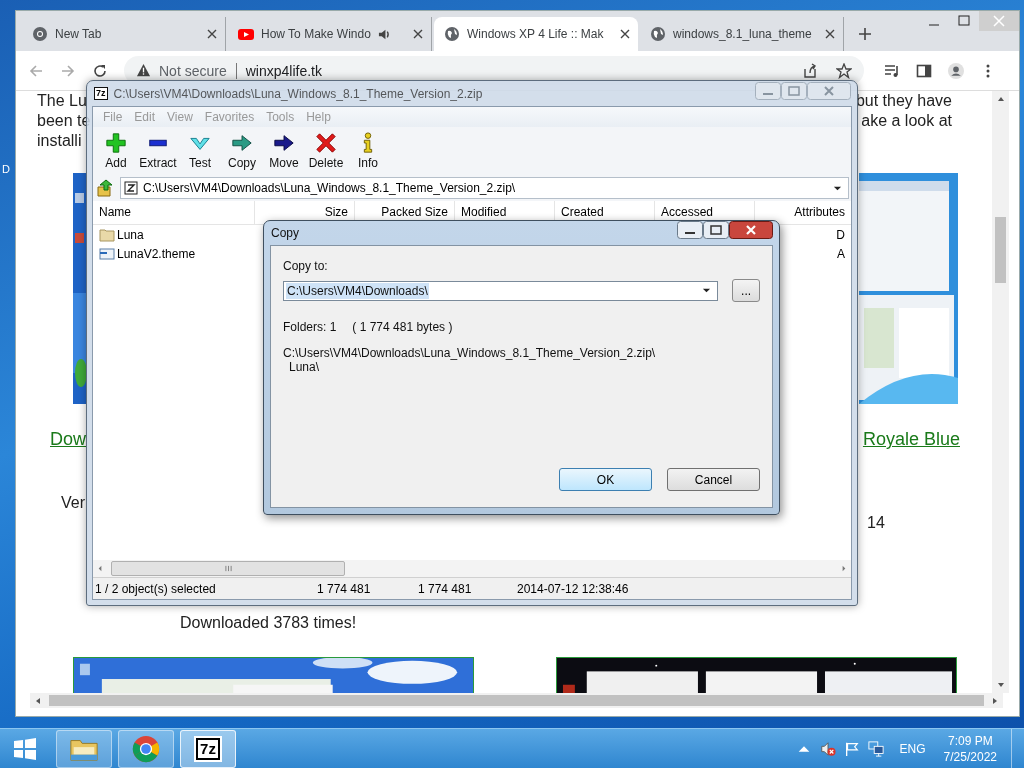  I want to click on destination-field: C:\Users\VM4\Downloads\, so click(501, 290).